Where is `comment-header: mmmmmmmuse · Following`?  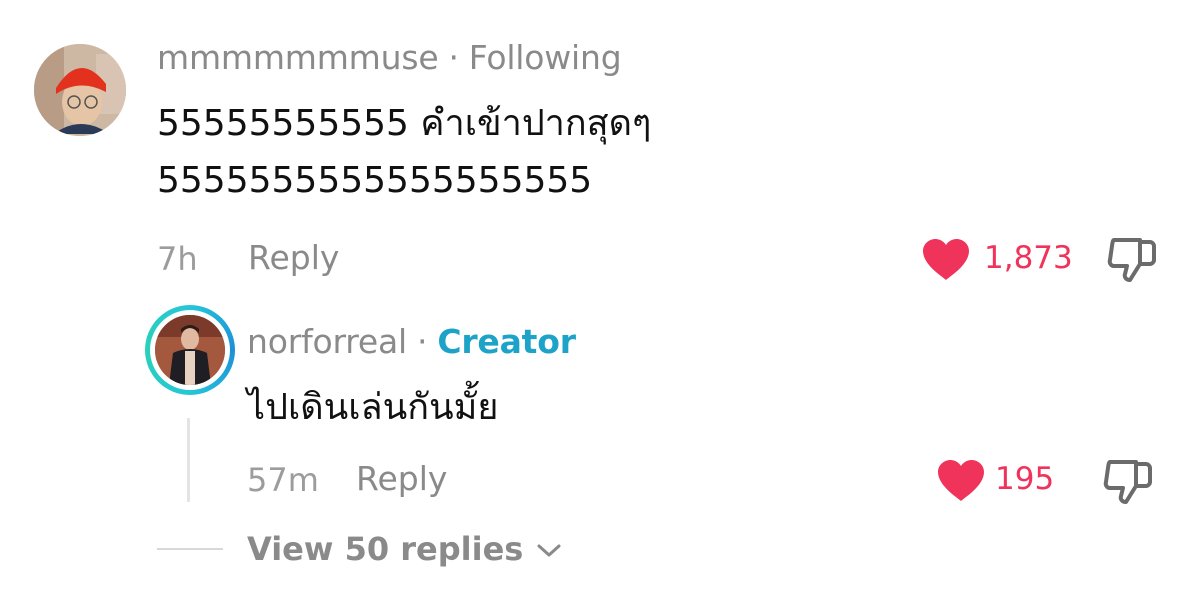
comment-header: mmmmmmmuse · Following is located at coordinates (389, 57).